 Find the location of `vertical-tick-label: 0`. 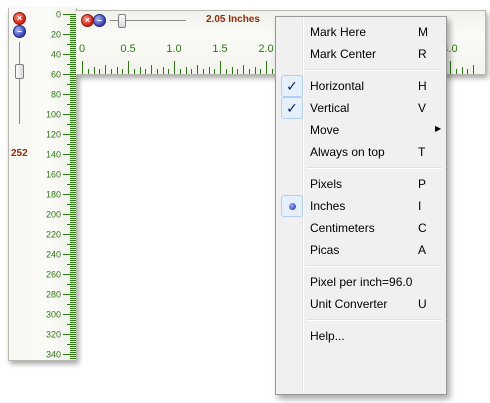

vertical-tick-label: 0 is located at coordinates (58, 15).